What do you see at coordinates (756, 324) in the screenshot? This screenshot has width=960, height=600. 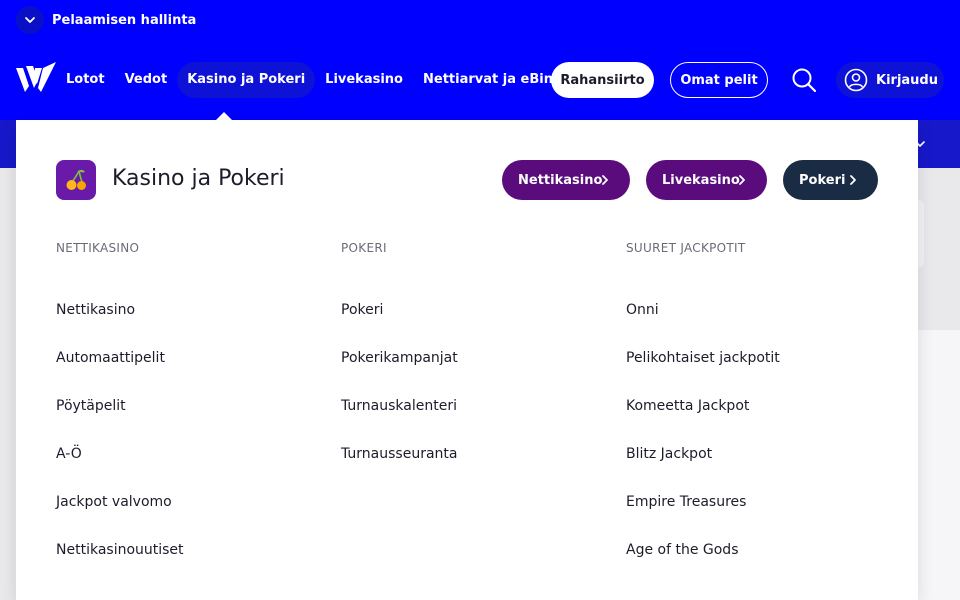 I see `menu-link: Onni` at bounding box center [756, 324].